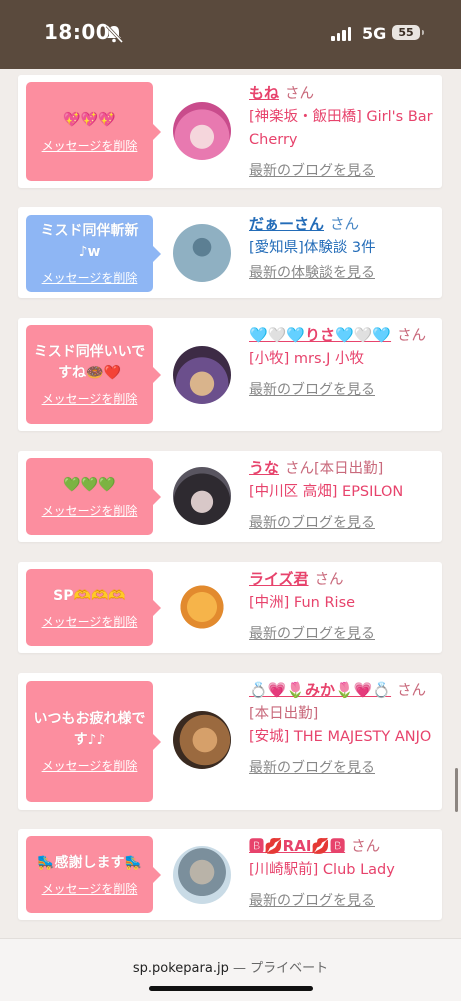  Describe the element at coordinates (230, 966) in the screenshot. I see `url-text: sp.pokepara.jp — プライベート` at that location.